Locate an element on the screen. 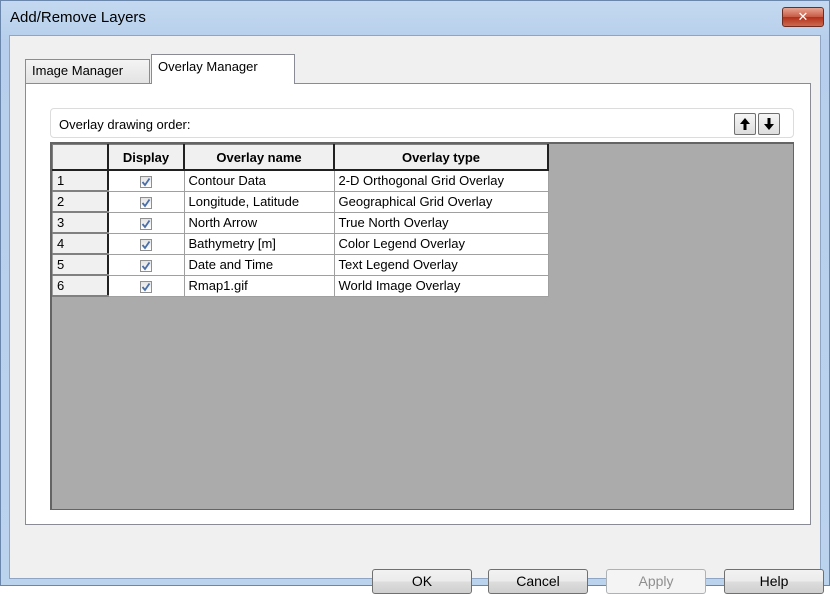  cancel-button: Cancel is located at coordinates (538, 581).